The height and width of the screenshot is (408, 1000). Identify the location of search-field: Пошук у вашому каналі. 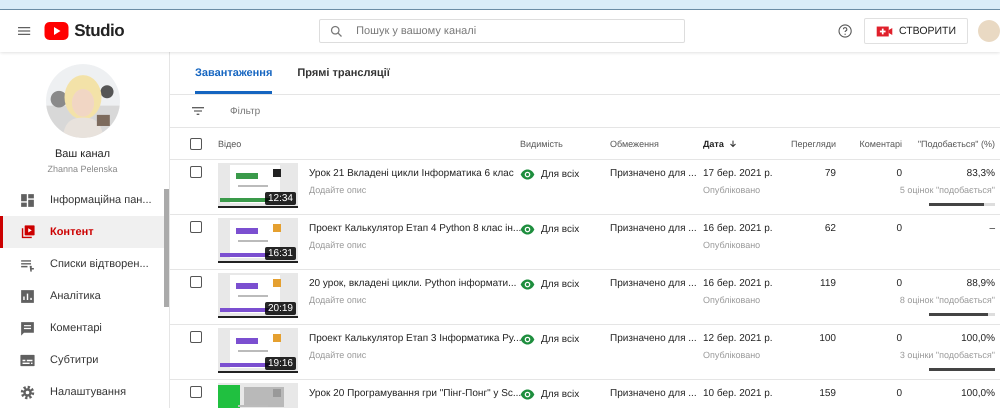
(502, 31).